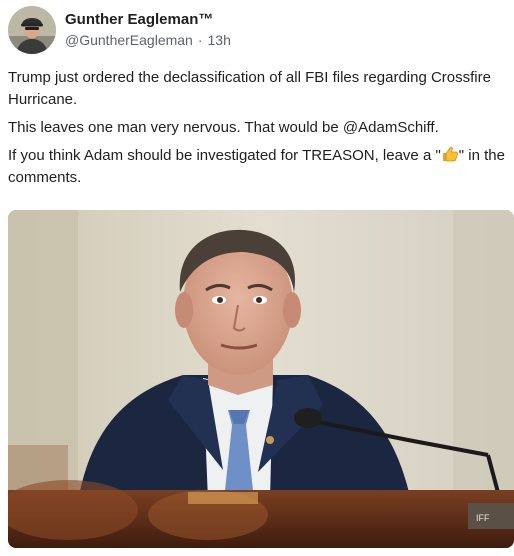 Image resolution: width=514 pixels, height=556 pixels. I want to click on author-subline: @GuntherEagleman · 13h, so click(148, 40).